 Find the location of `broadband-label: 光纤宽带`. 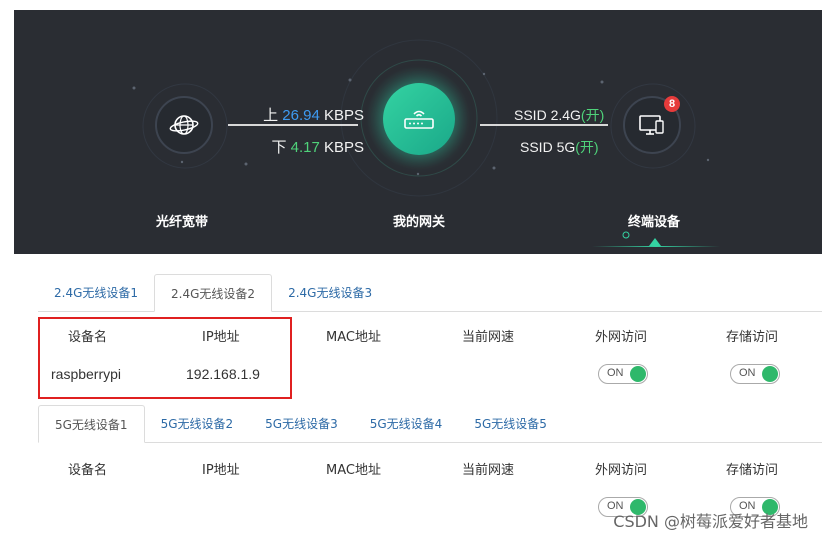

broadband-label: 光纤宽带 is located at coordinates (182, 222).